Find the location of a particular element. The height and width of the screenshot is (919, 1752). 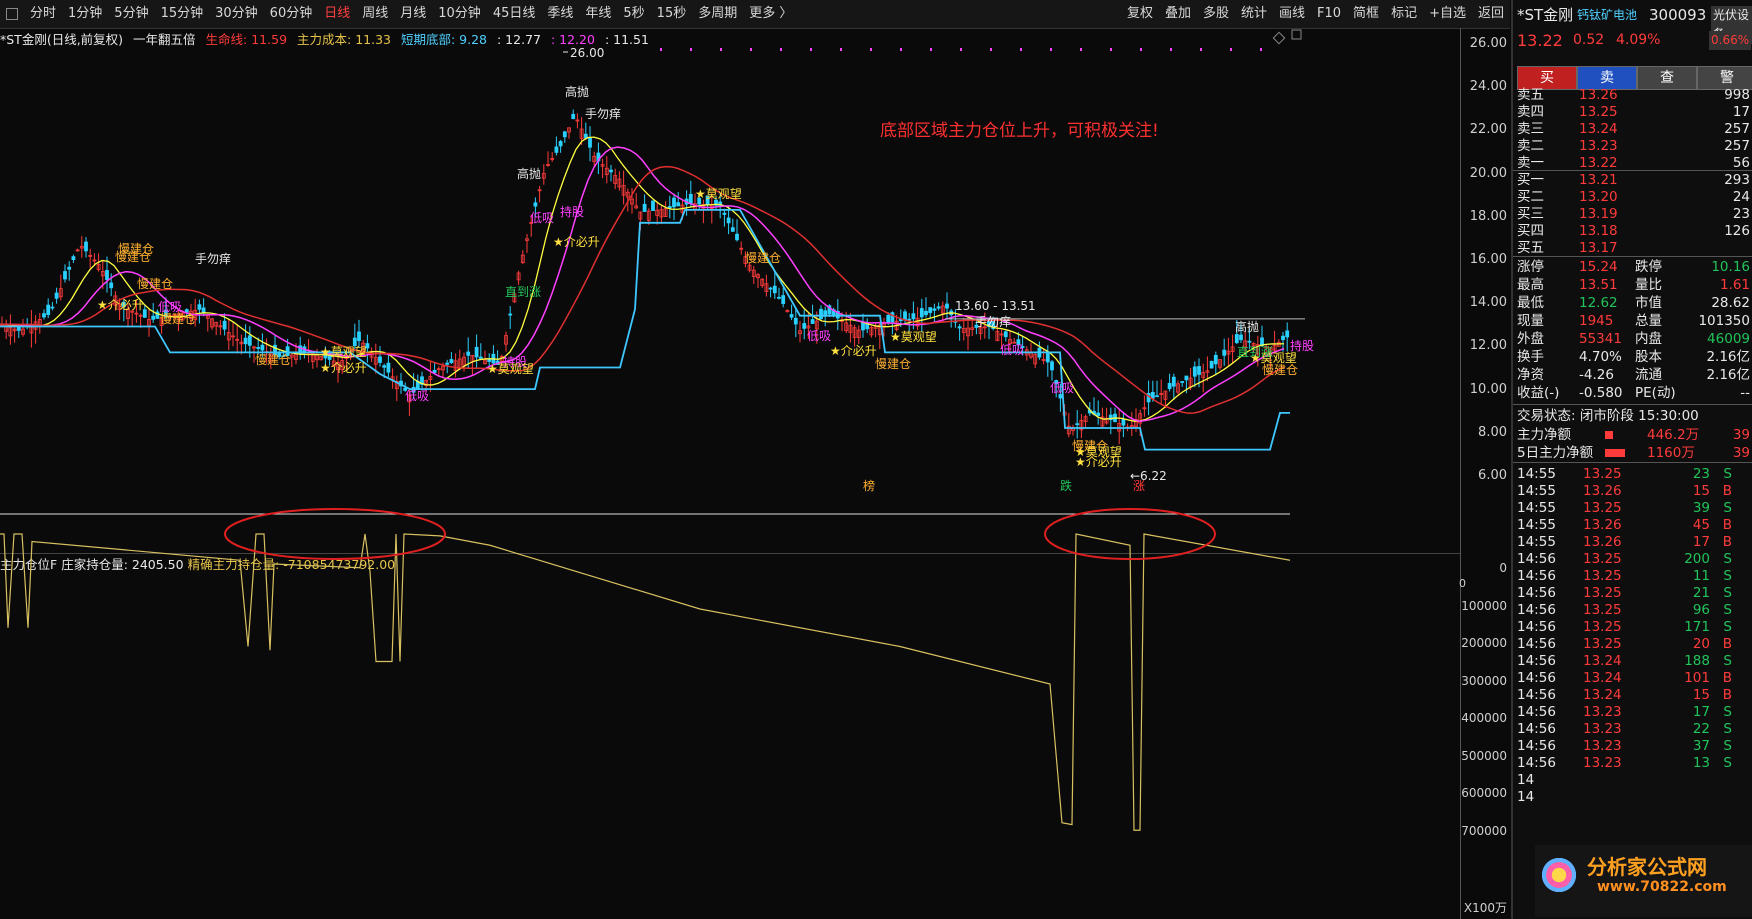

concept-tag: 钙钛矿电池 is located at coordinates (1607, 15).